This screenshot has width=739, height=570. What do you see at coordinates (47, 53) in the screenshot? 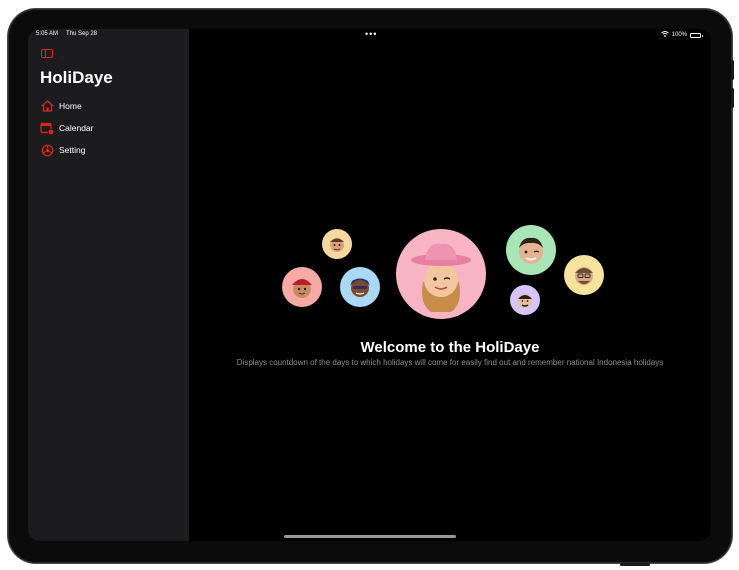
I see `sidebar-toggle-icon` at bounding box center [47, 53].